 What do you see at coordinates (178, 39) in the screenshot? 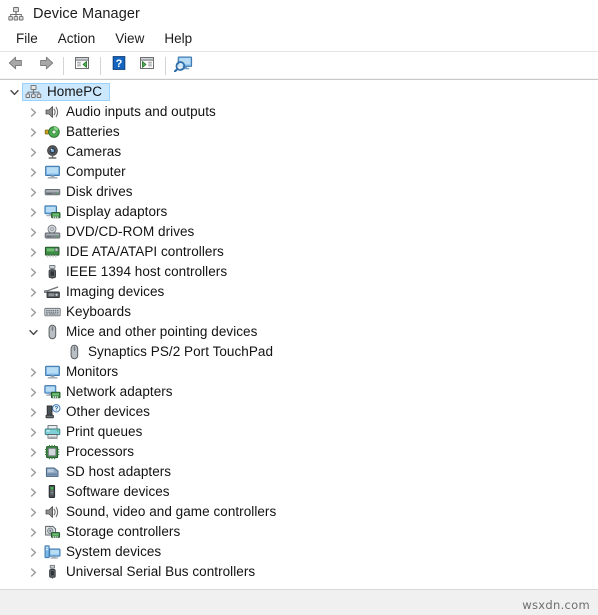
I see `menu-help: Help` at bounding box center [178, 39].